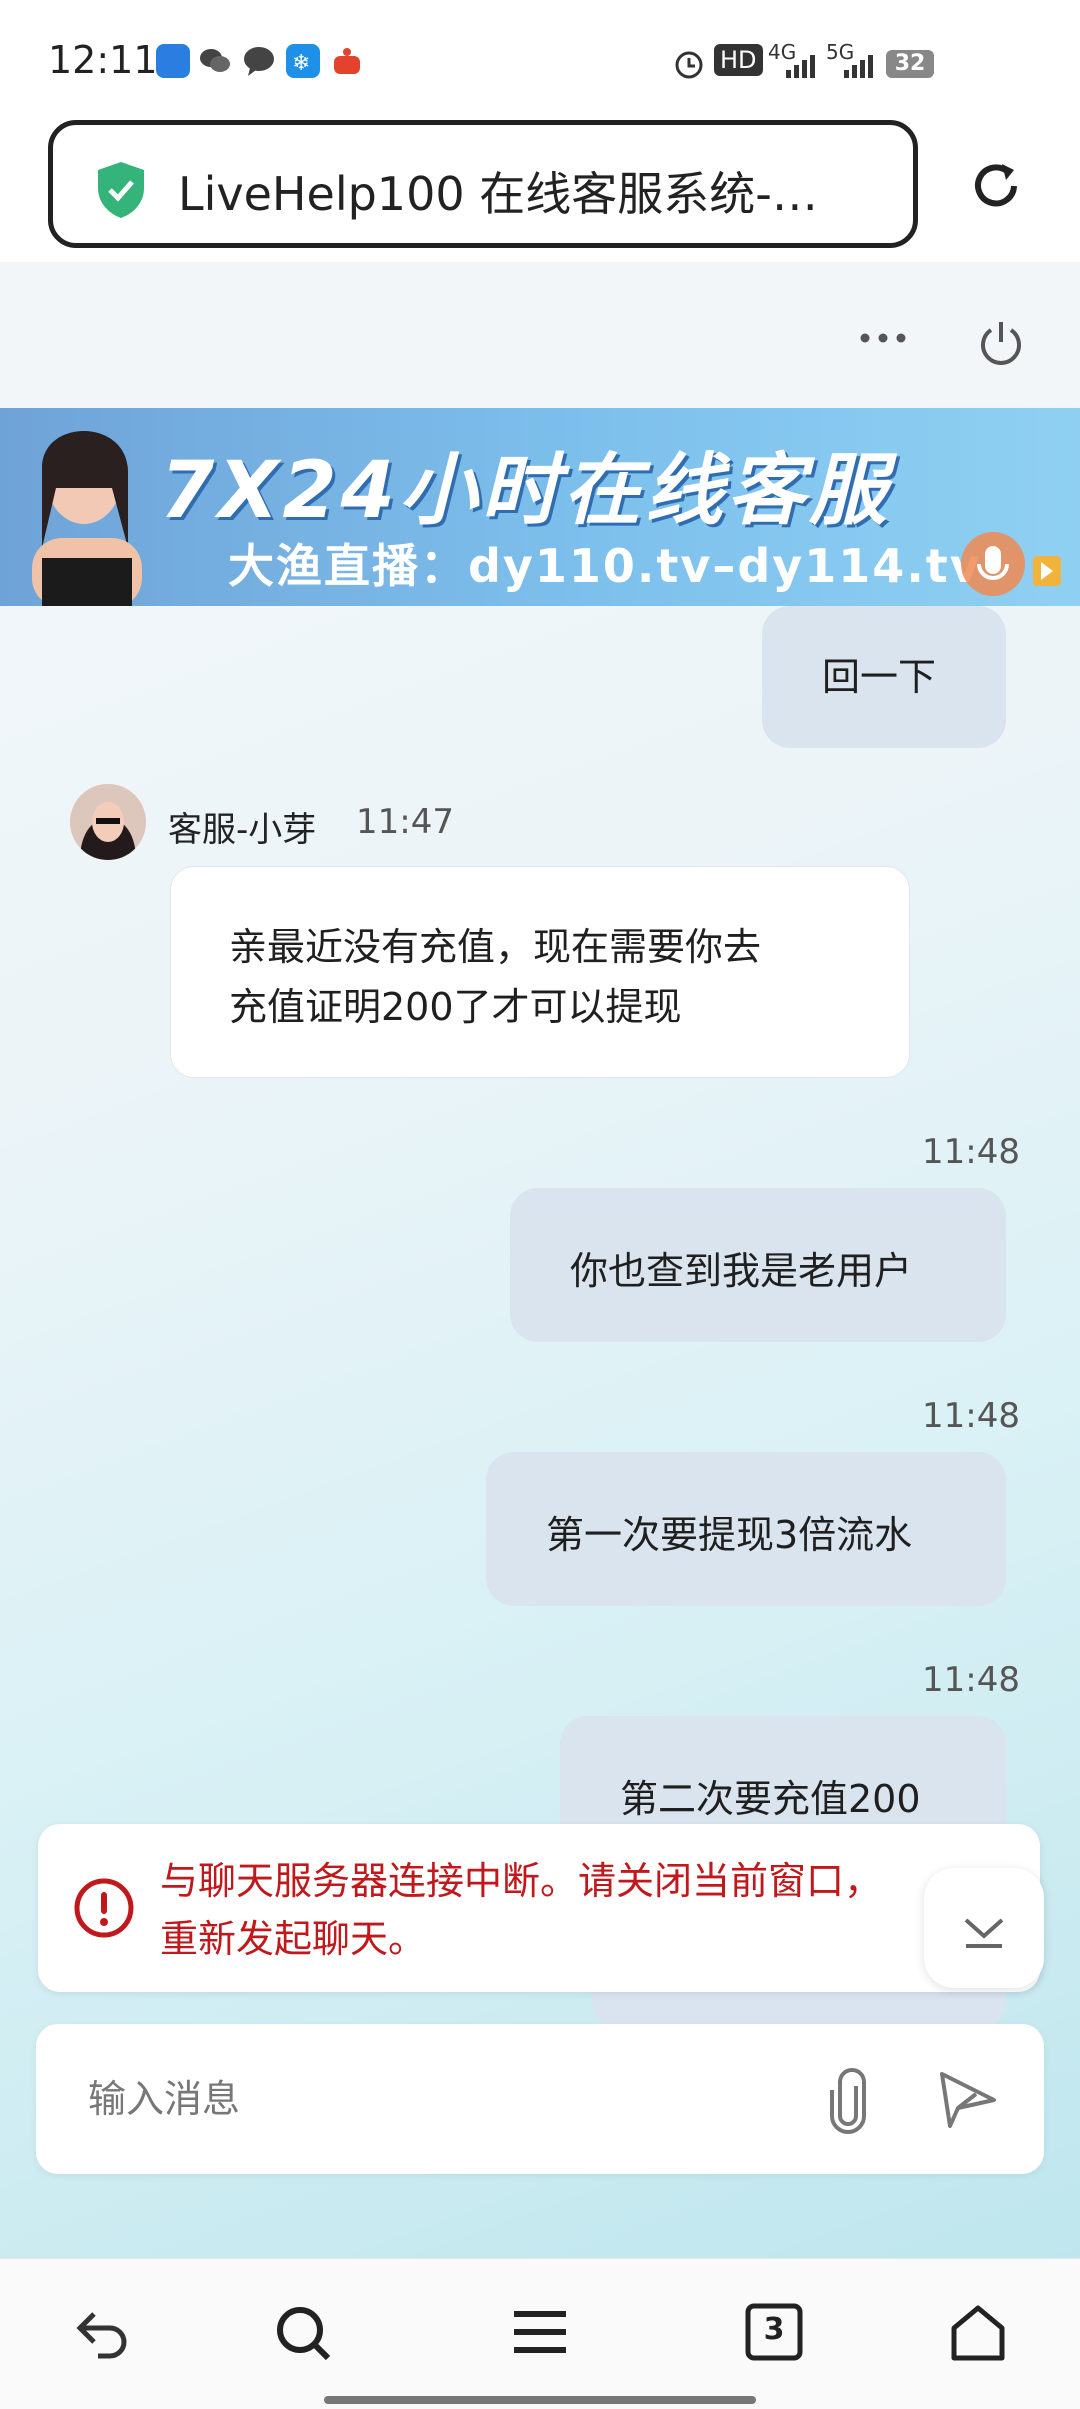  Describe the element at coordinates (540, 335) in the screenshot. I see `chat-header` at that location.